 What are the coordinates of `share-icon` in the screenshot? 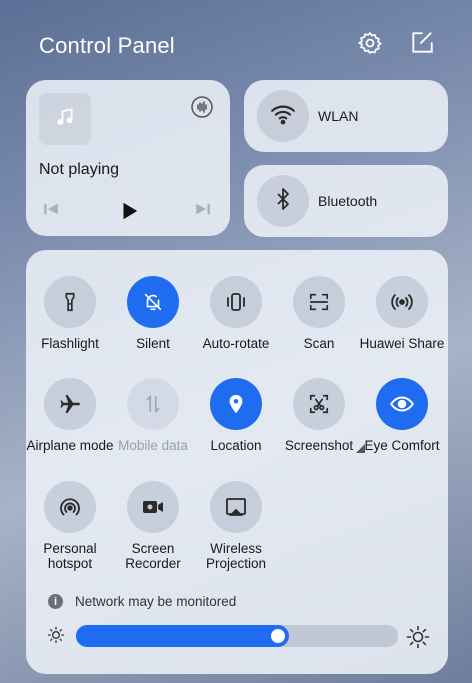 It's located at (402, 302).